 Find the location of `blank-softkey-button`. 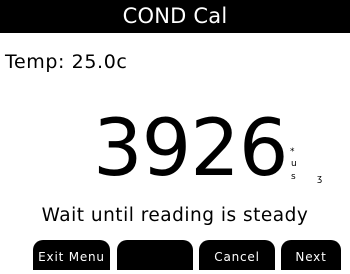

blank-softkey-button is located at coordinates (155, 255).